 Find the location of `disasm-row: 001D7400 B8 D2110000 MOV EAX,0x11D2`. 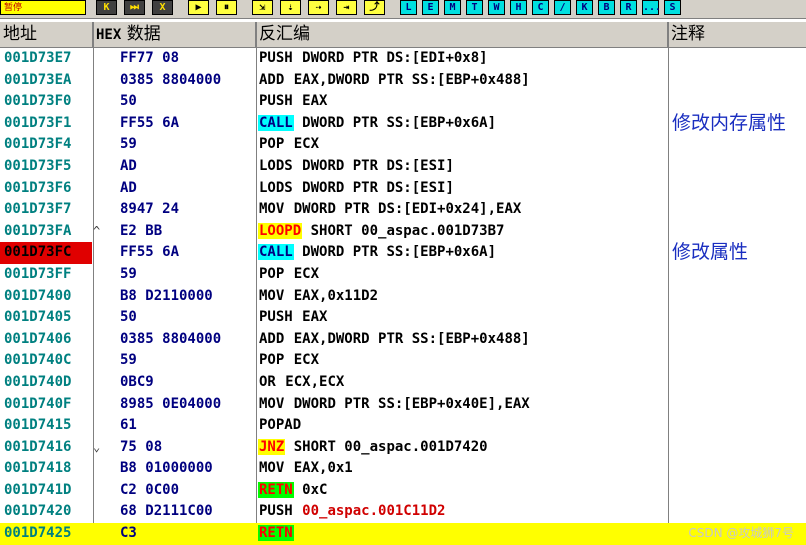

disasm-row: 001D7400 B8 D2110000 MOV EAX,0x11D2 is located at coordinates (403, 297).